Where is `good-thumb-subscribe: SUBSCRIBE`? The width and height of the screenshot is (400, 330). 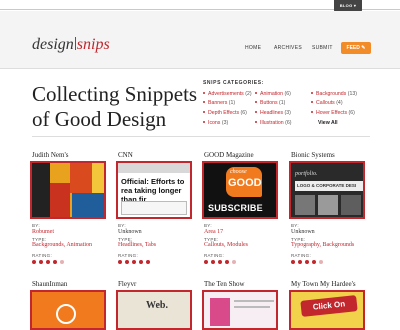 good-thumb-subscribe: SUBSCRIBE is located at coordinates (235, 208).